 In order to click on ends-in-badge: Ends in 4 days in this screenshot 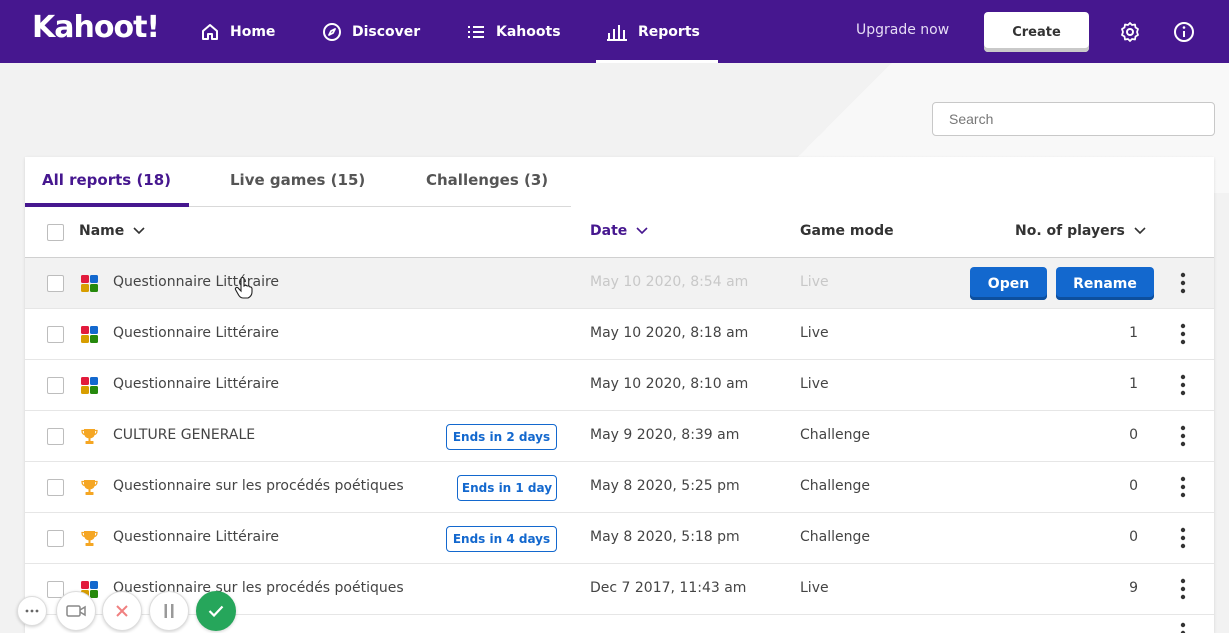, I will do `click(501, 539)`.